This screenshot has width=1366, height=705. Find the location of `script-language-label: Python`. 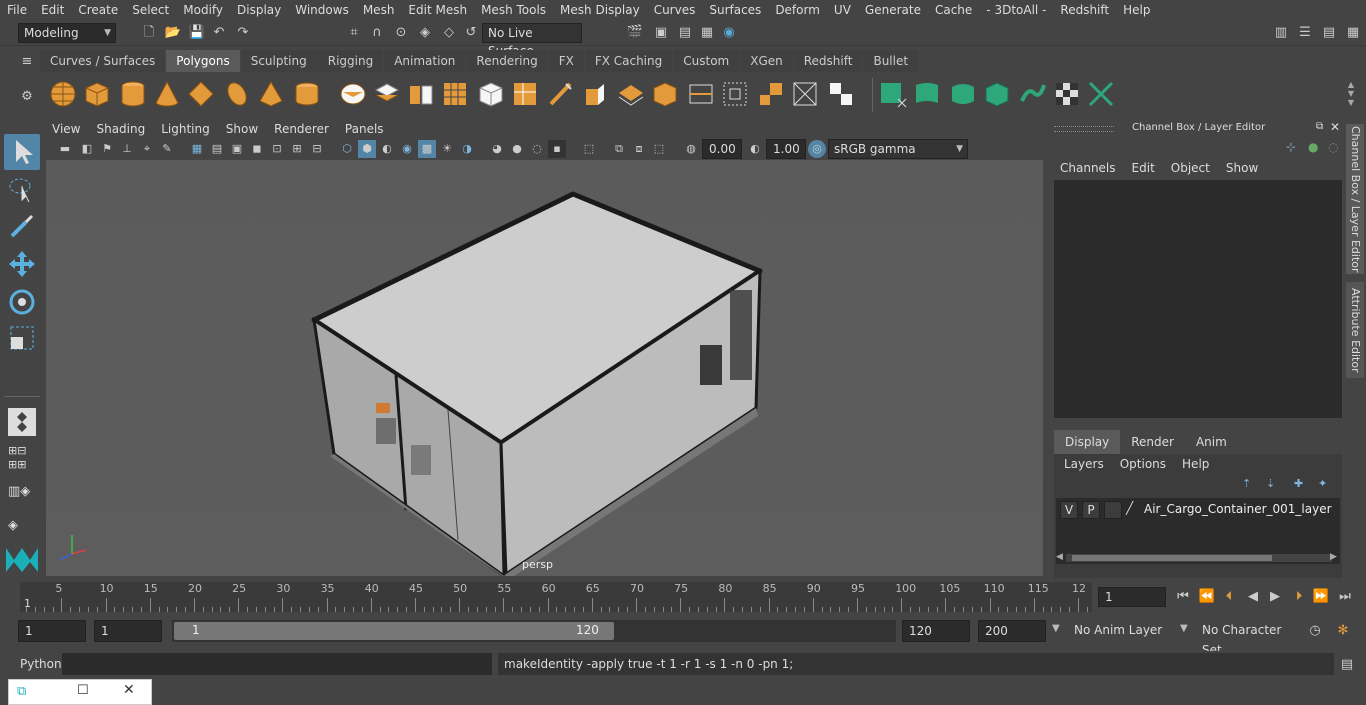

script-language-label: Python is located at coordinates (41, 664).